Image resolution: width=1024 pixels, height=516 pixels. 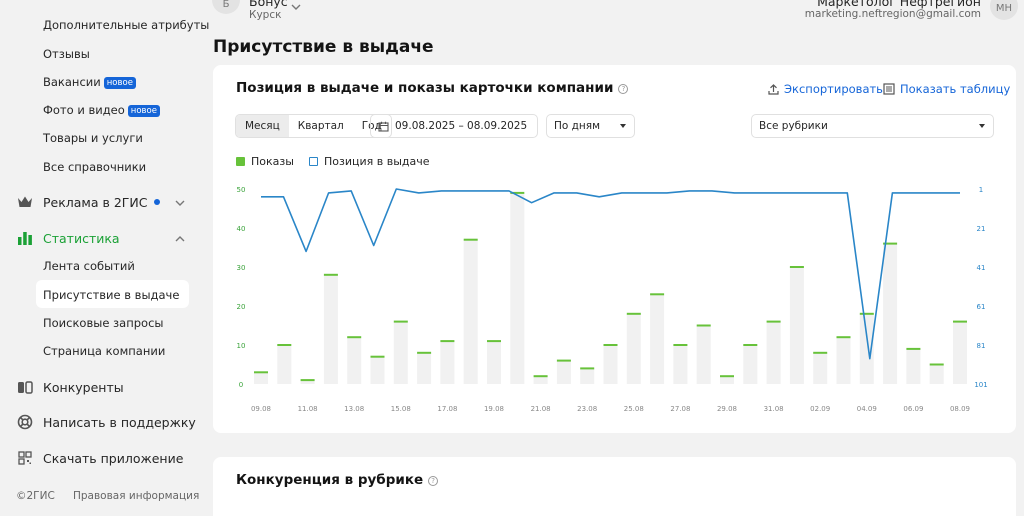 What do you see at coordinates (95, 202) in the screenshot?
I see `sidebar-item-label: Реклама в 2ГИС` at bounding box center [95, 202].